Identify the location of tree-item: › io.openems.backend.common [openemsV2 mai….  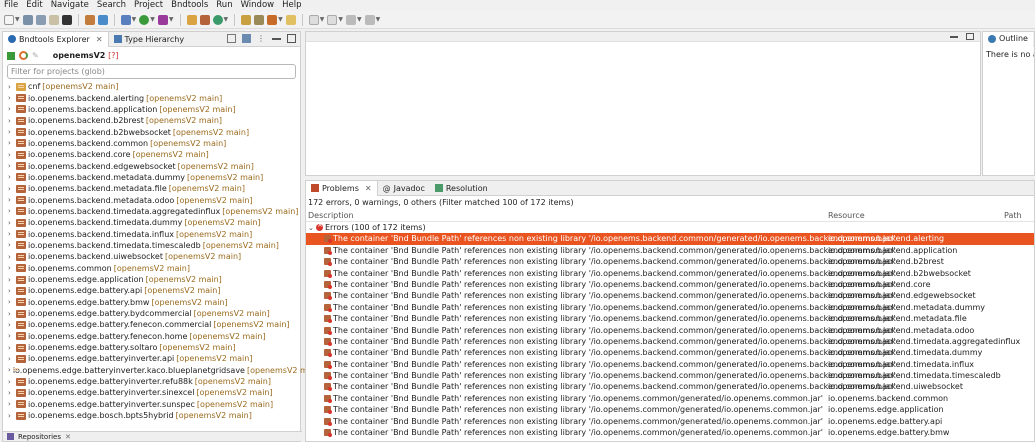
(151, 143).